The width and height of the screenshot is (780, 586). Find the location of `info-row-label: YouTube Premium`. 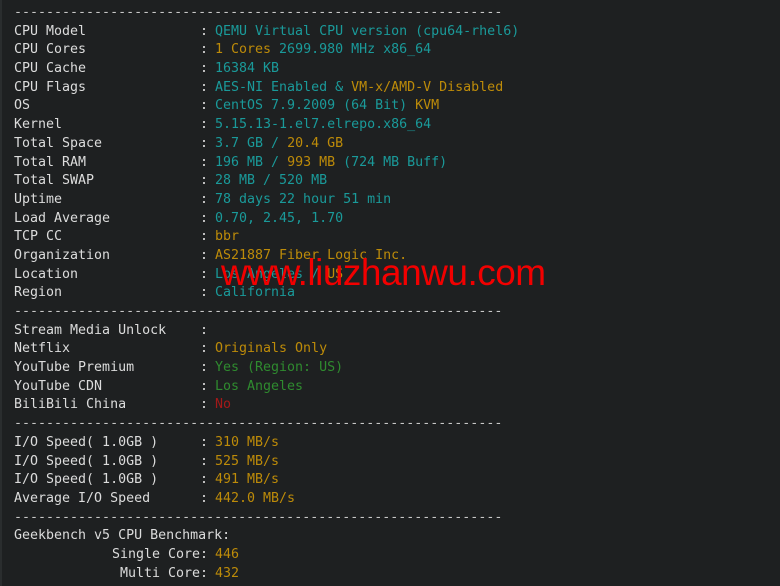

info-row-label: YouTube Premium is located at coordinates (74, 368).